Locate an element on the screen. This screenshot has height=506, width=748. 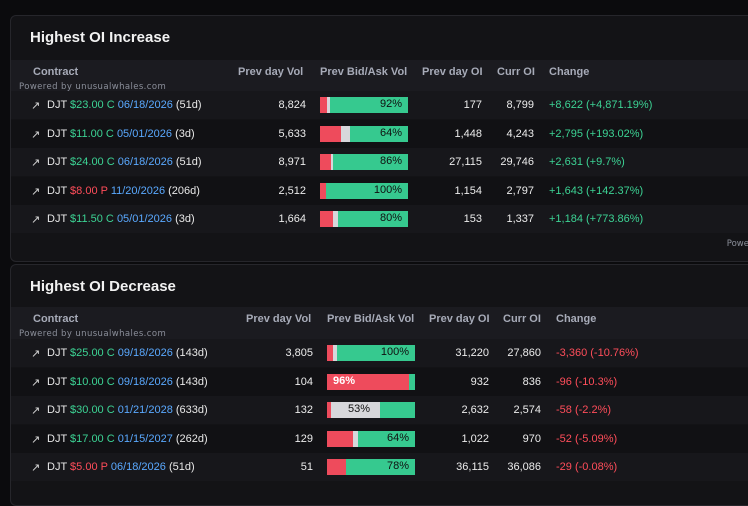
contract-cell: DJT $30.00 C 01/21/2028 (633d) is located at coordinates (127, 410).